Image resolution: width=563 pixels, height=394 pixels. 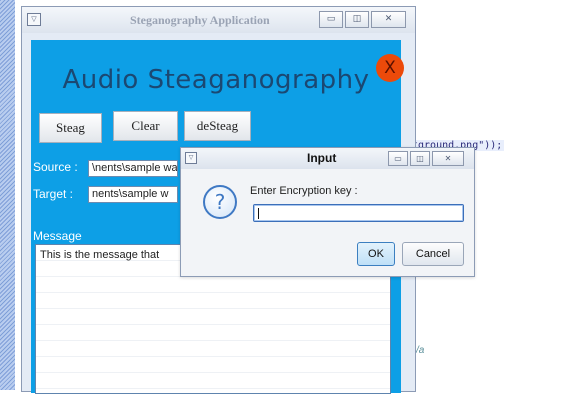 I want to click on dialog-maximize-icon: ◫, so click(x=420, y=158).